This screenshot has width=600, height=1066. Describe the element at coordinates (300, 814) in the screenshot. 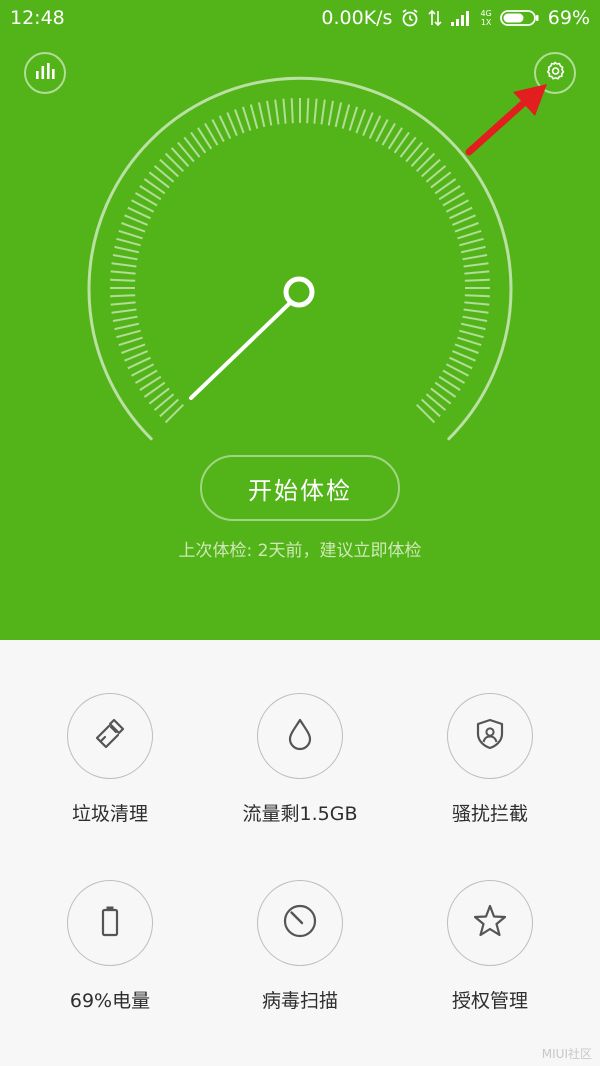

I see `tool-label: 流量剩1.5GB` at that location.